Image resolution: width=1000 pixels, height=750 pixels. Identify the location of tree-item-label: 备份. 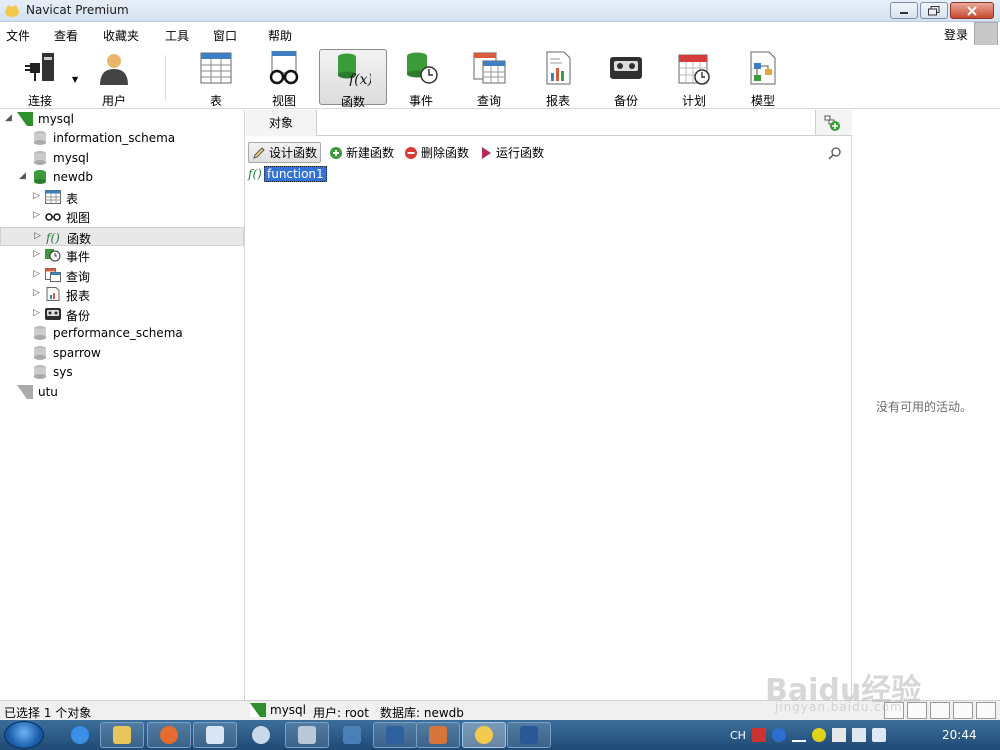
(78, 316).